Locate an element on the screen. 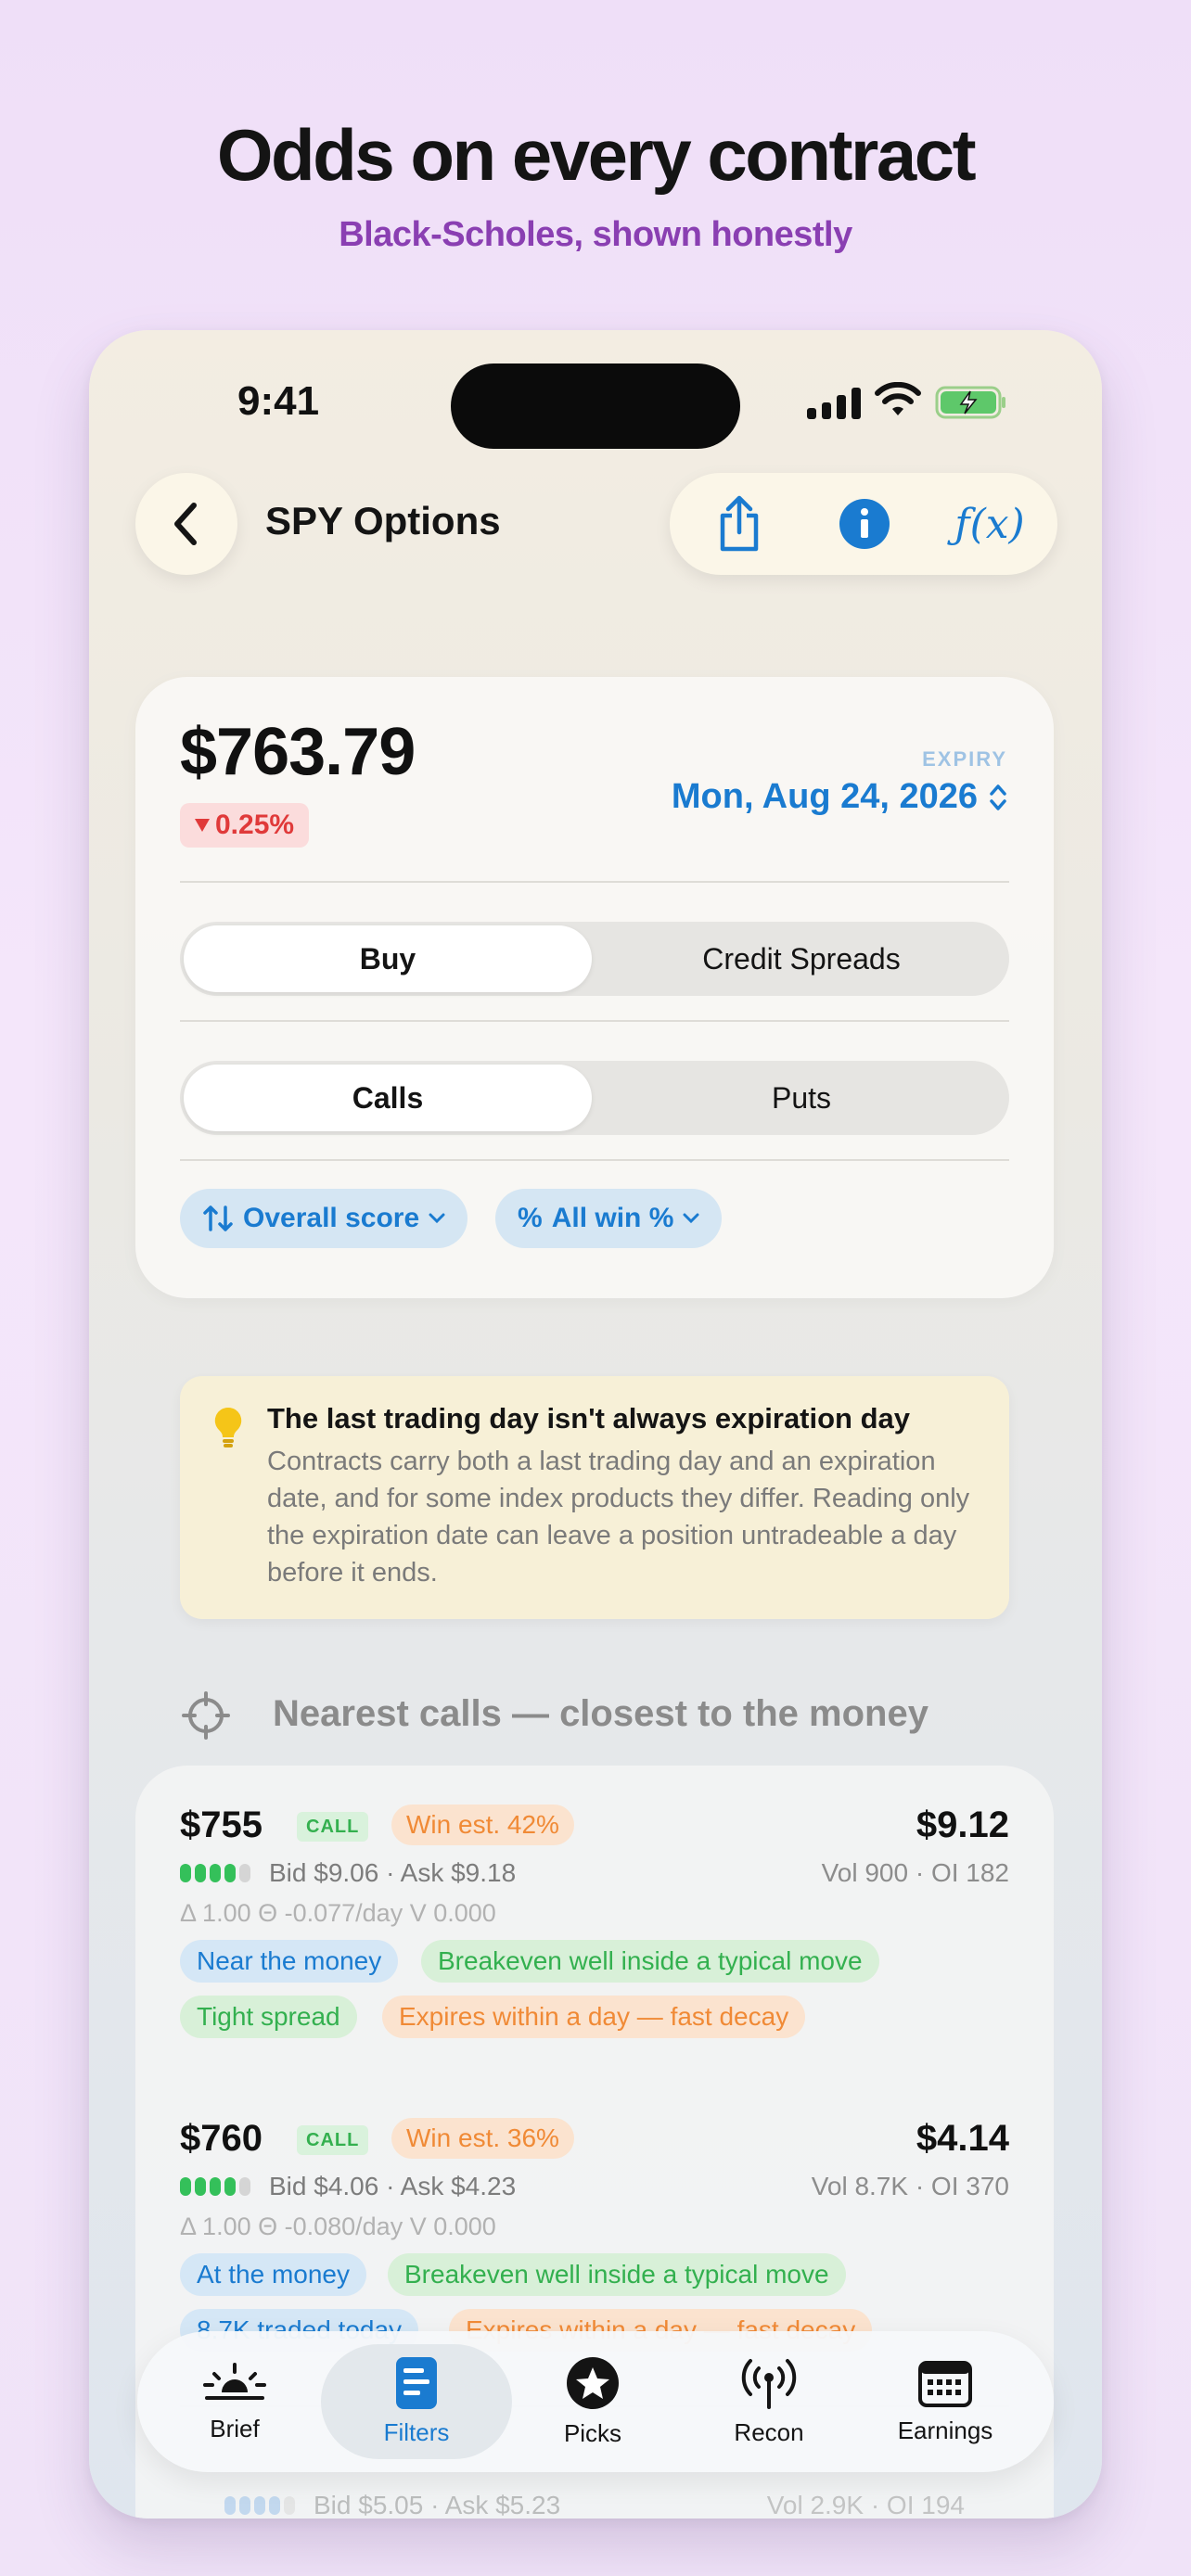 This screenshot has width=1191, height=2576. segment-puts: Puts is located at coordinates (801, 1098).